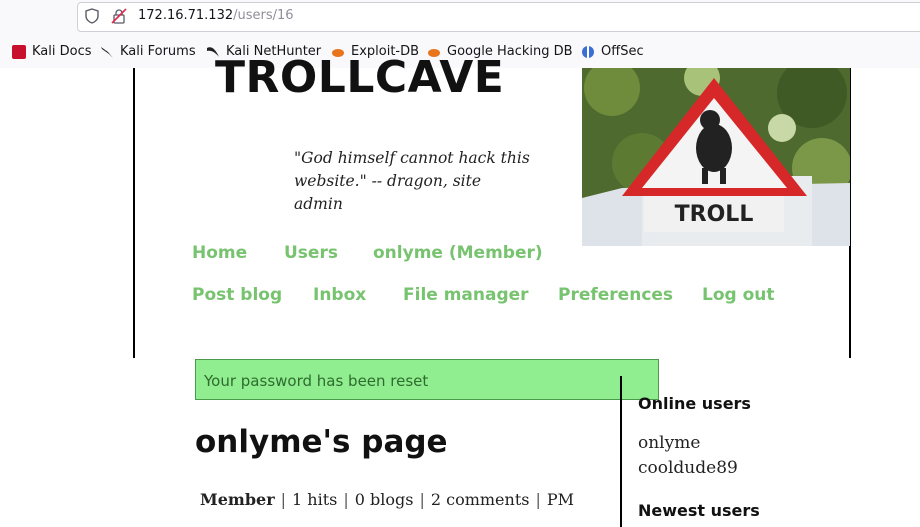  I want to click on nav-users: Users, so click(311, 253).